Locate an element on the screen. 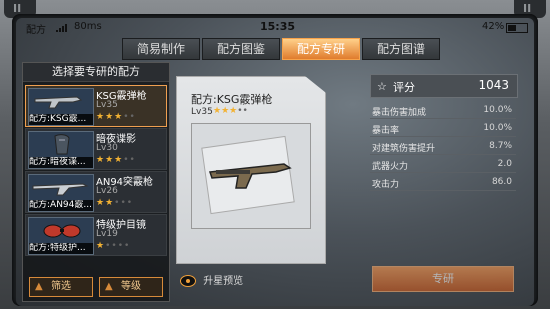 The width and height of the screenshot is (550, 309). recipe-item: 配方:KSG霰... KSG霰弹枪 Lv35 ★★★•• is located at coordinates (96, 106).